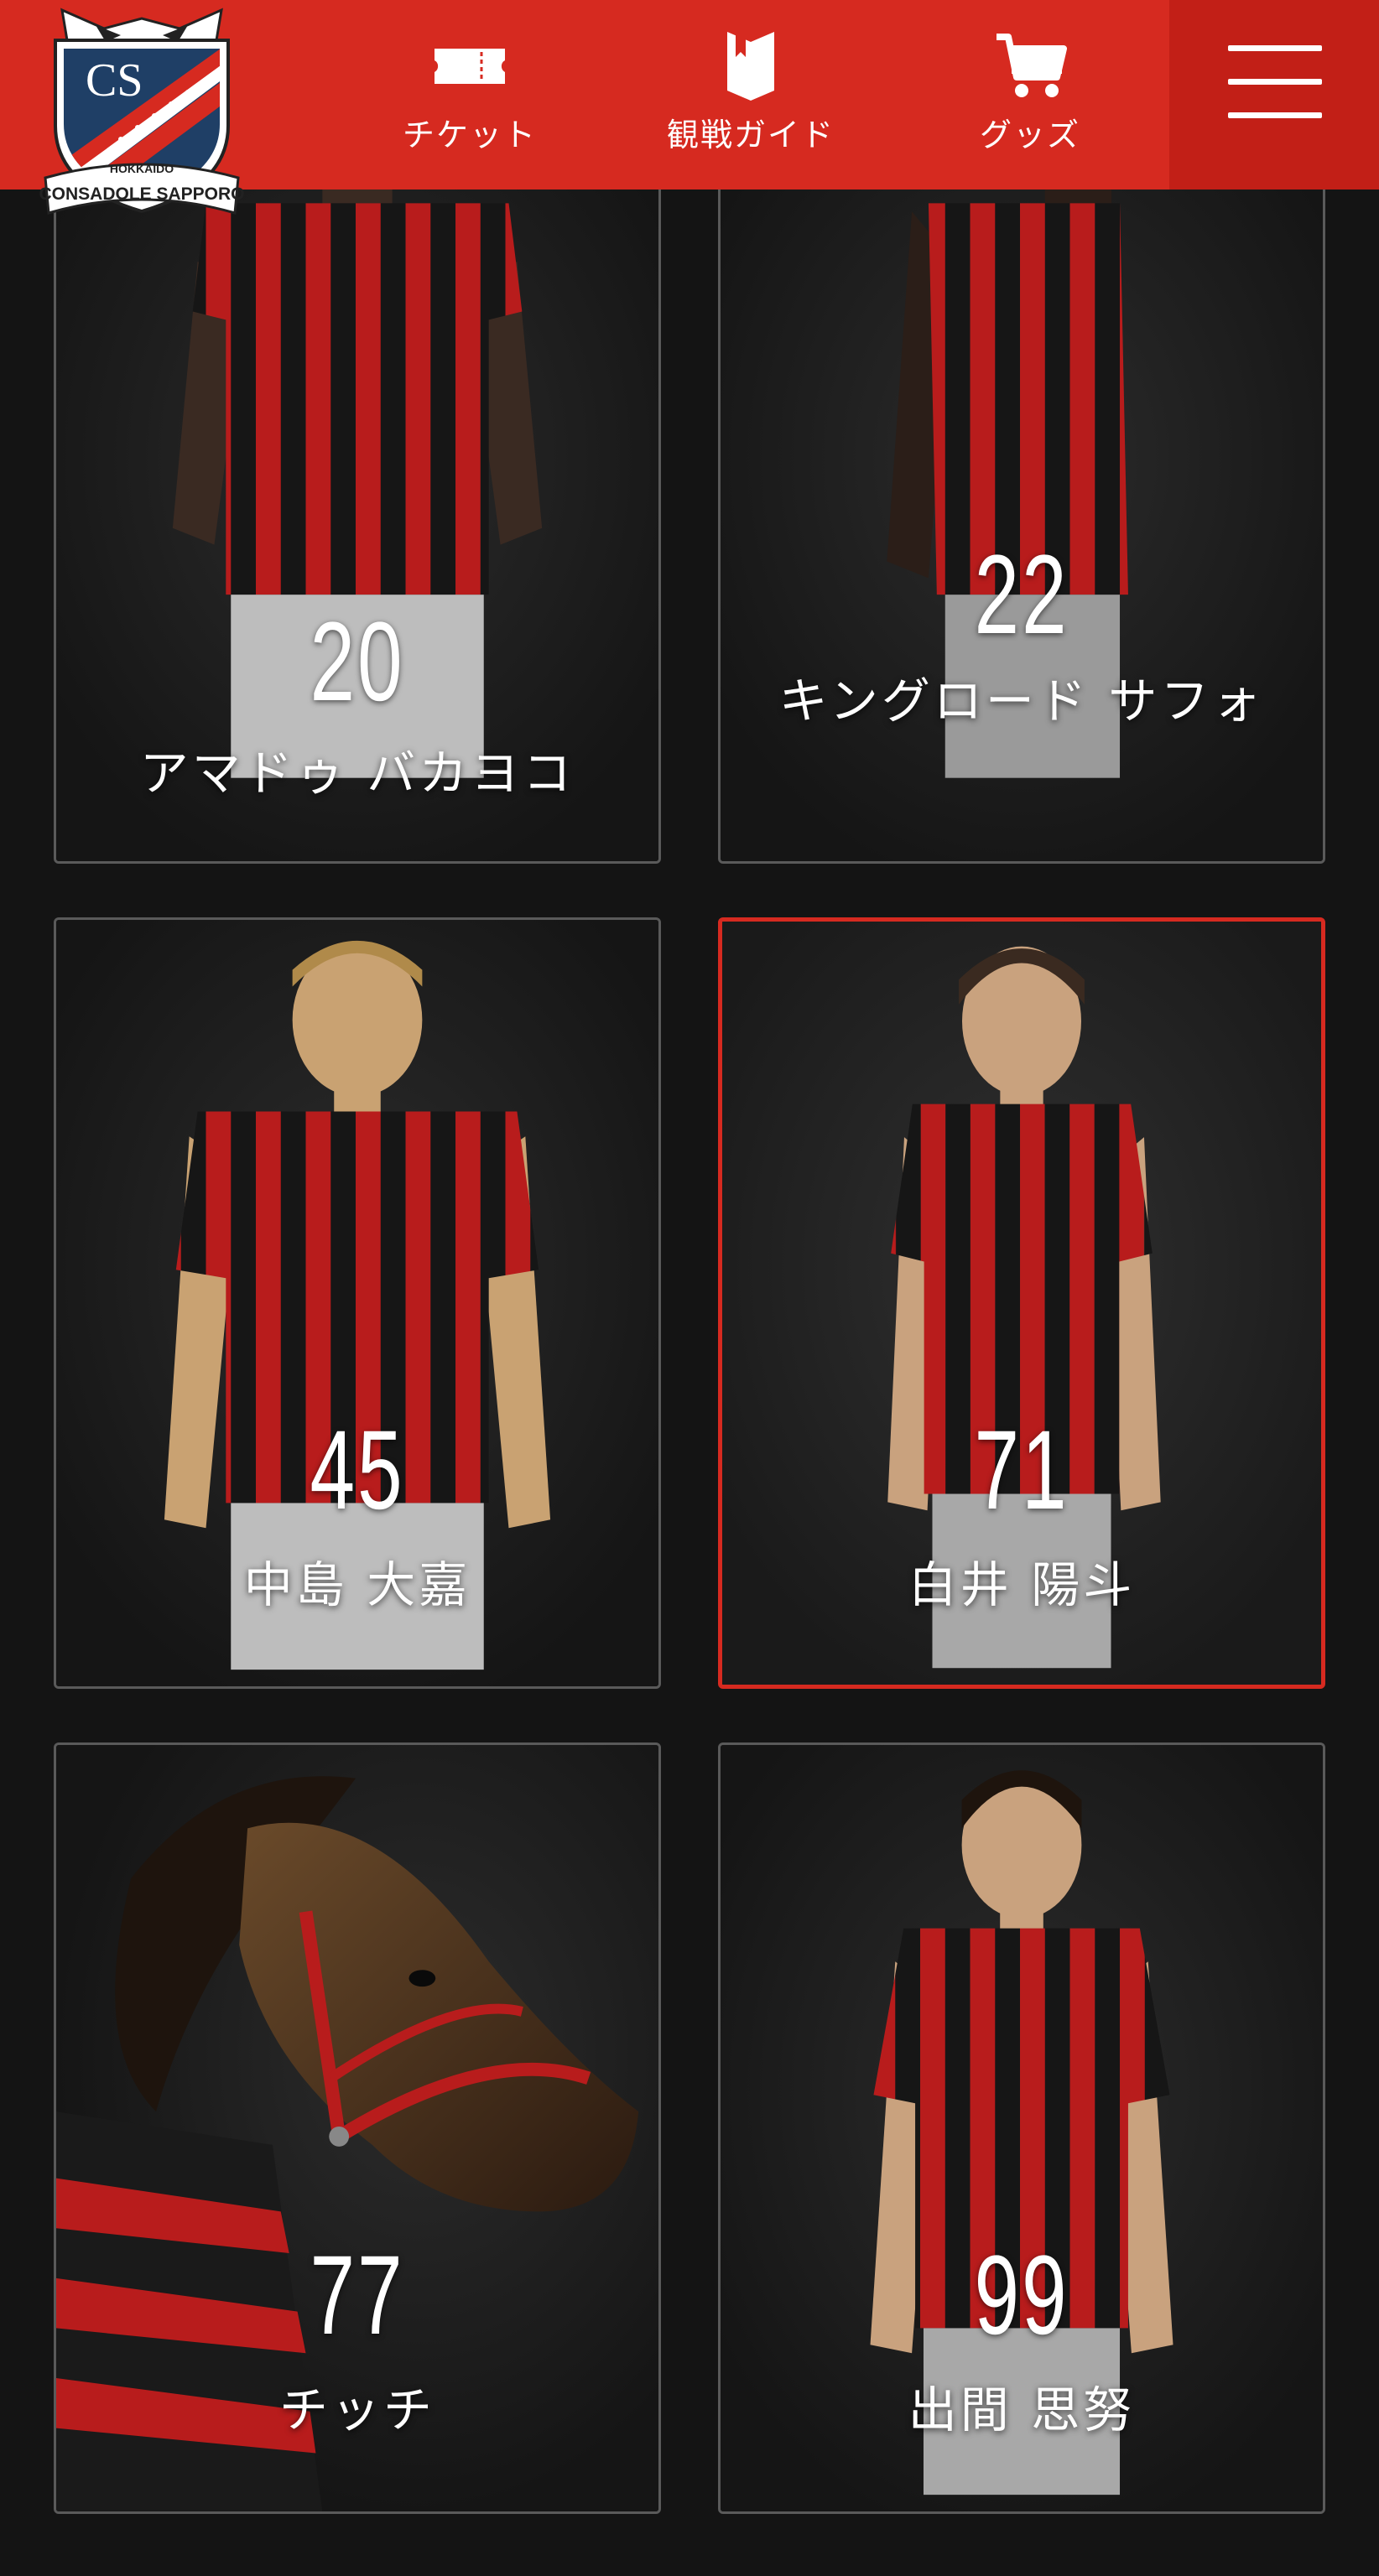 Image resolution: width=1379 pixels, height=2576 pixels. What do you see at coordinates (142, 168) in the screenshot?
I see `svg-text: HOKKAIDO` at bounding box center [142, 168].